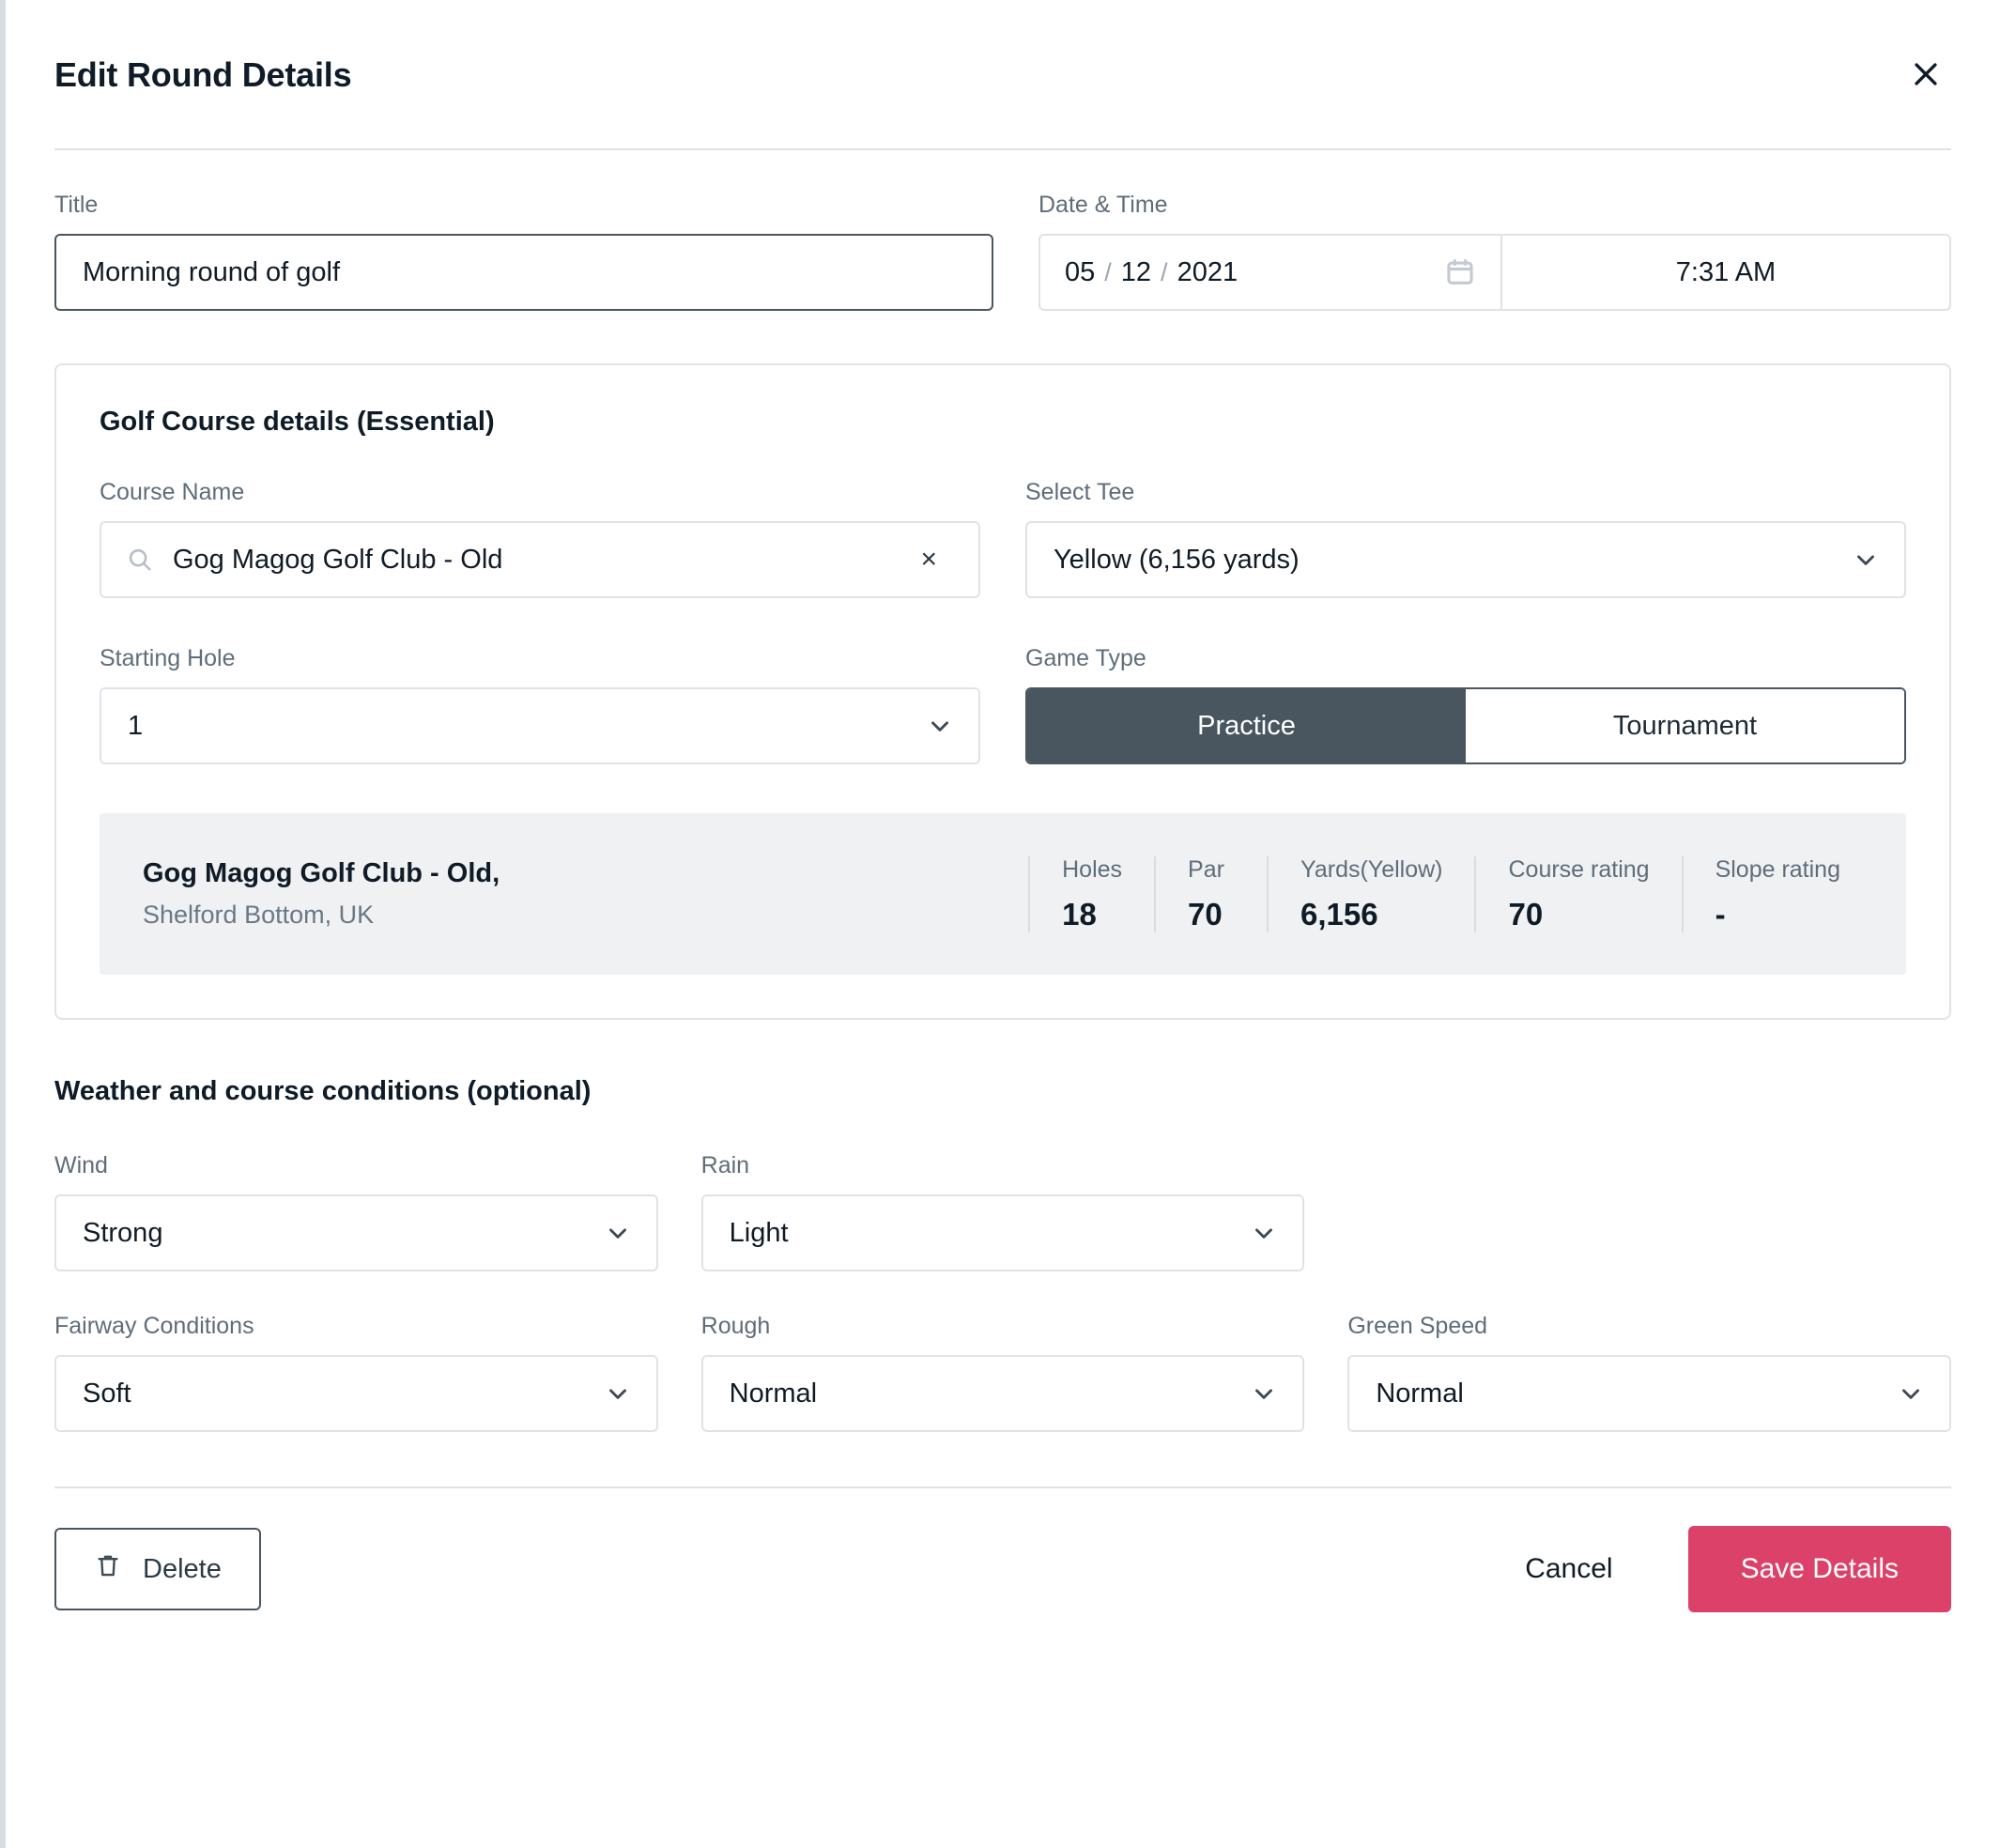 The image size is (2000, 1848). I want to click on calendar-picker-button, so click(1460, 272).